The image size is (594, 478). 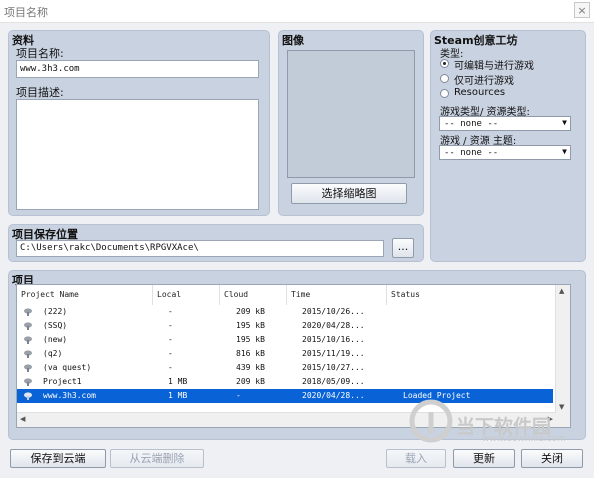 I want to click on cell-name: (SSQ), so click(x=55, y=325).